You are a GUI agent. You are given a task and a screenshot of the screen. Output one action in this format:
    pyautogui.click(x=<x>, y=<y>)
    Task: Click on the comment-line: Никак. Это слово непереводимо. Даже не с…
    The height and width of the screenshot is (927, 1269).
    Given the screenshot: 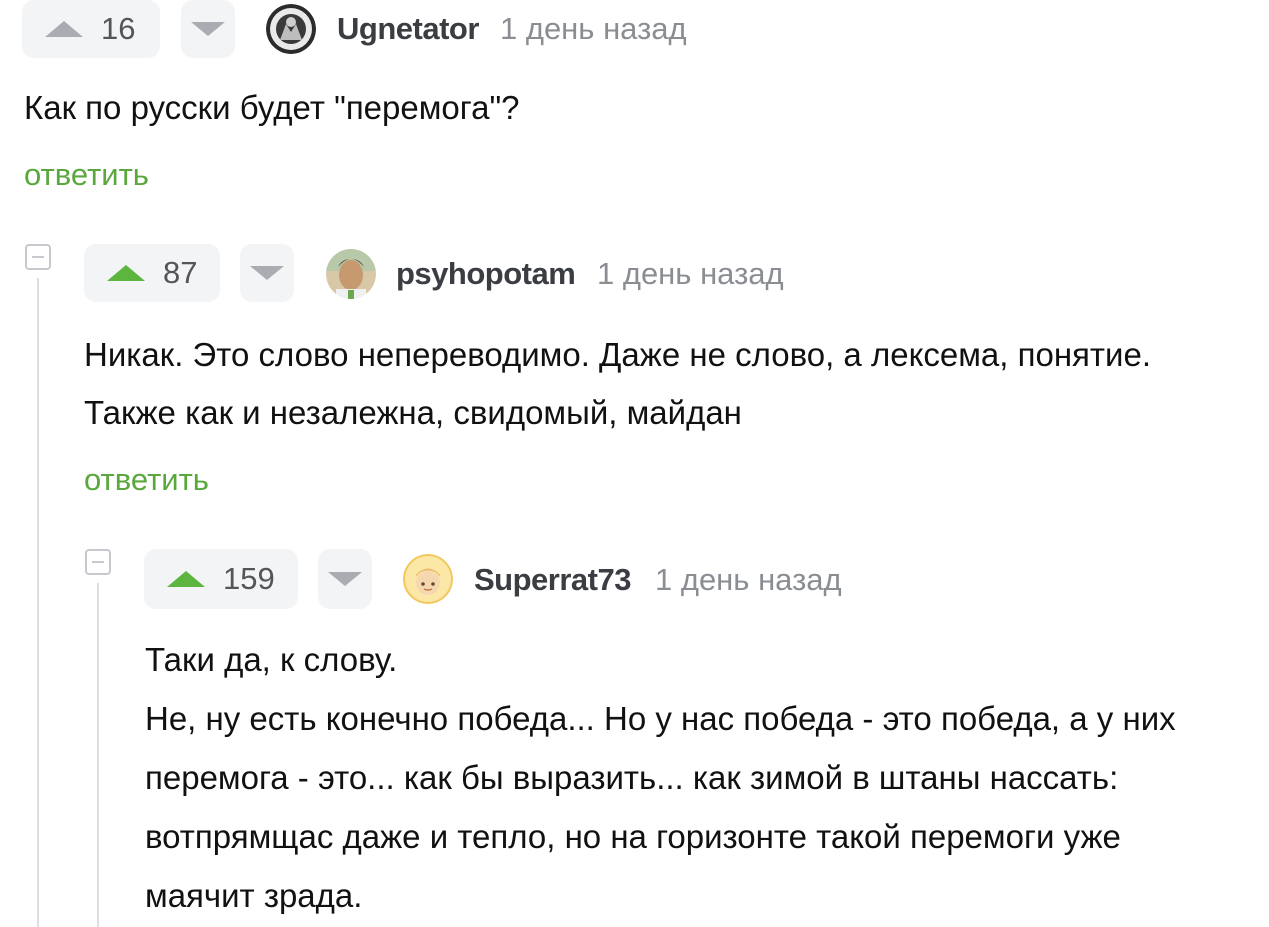 What is the action you would take?
    pyautogui.click(x=617, y=354)
    